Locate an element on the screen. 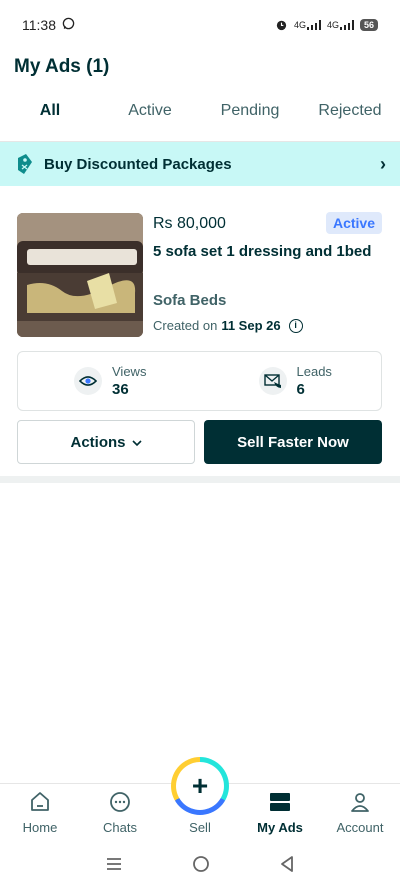 This screenshot has height=888, width=400. system-nav-bar is located at coordinates (200, 866).